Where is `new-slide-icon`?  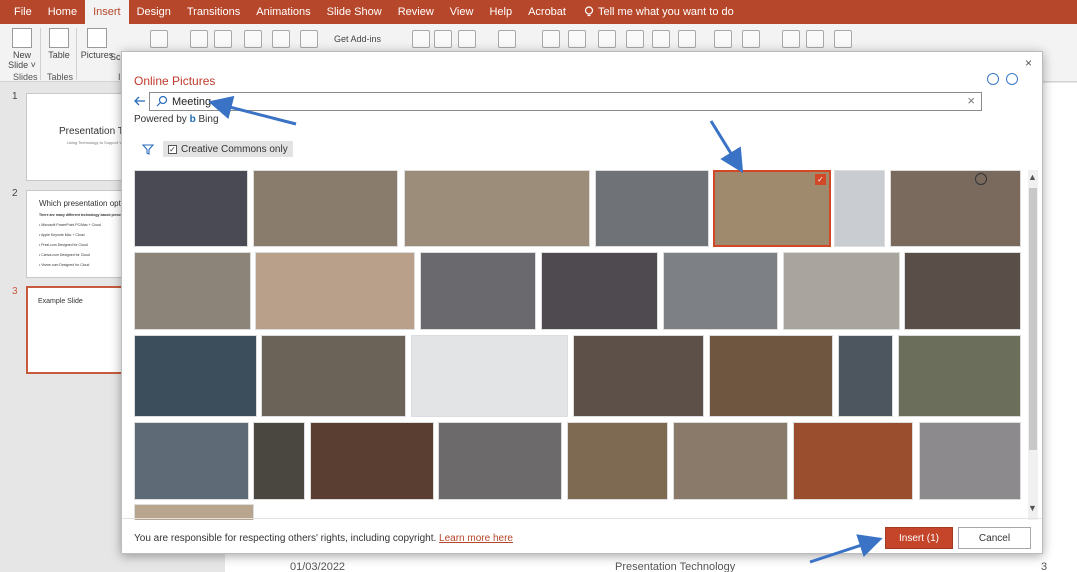
new-slide-icon is located at coordinates (22, 38).